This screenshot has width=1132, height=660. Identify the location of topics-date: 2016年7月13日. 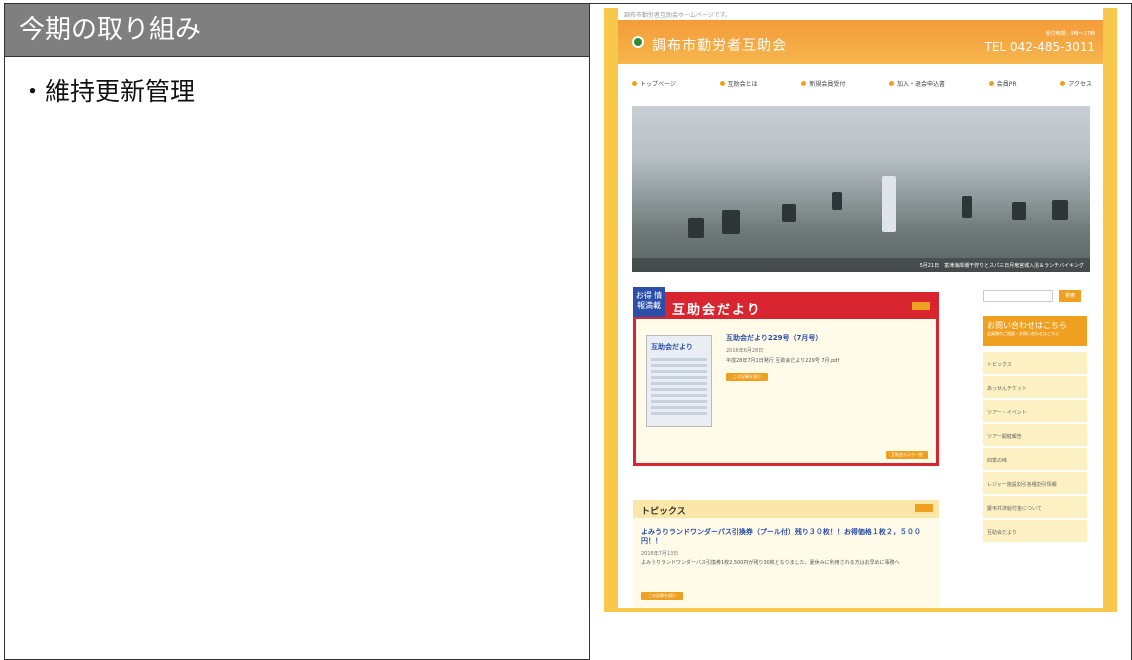
(660, 554).